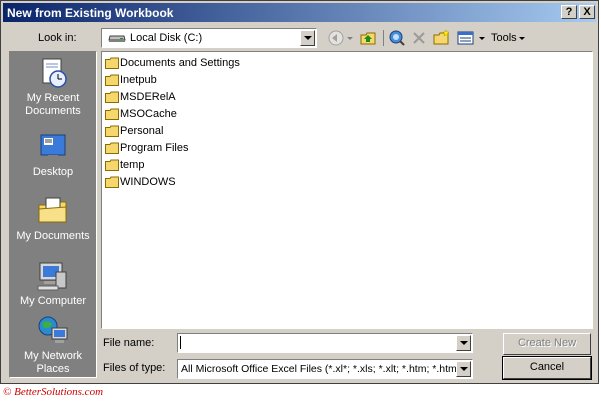 Image resolution: width=601 pixels, height=401 pixels. I want to click on place-desktop: Desktop, so click(53, 154).